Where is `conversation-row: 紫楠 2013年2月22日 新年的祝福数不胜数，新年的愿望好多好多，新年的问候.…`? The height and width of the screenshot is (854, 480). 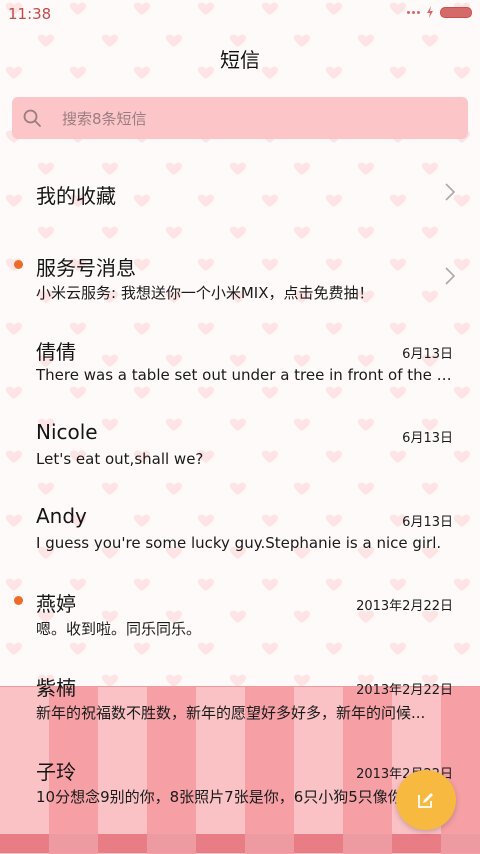 conversation-row: 紫楠 2013年2月22日 新年的祝福数不胜数，新年的愿望好多好多，新年的问候.… is located at coordinates (240, 697).